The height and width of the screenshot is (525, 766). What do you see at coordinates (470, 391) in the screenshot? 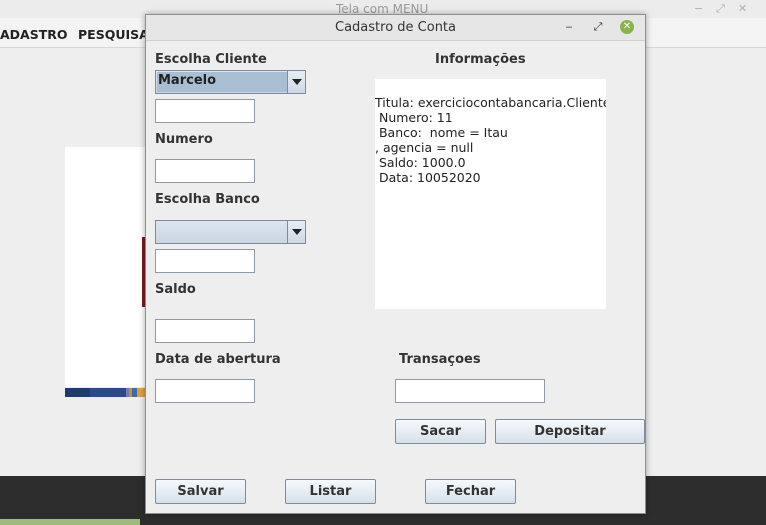
I see `transacao-valor-field` at bounding box center [470, 391].